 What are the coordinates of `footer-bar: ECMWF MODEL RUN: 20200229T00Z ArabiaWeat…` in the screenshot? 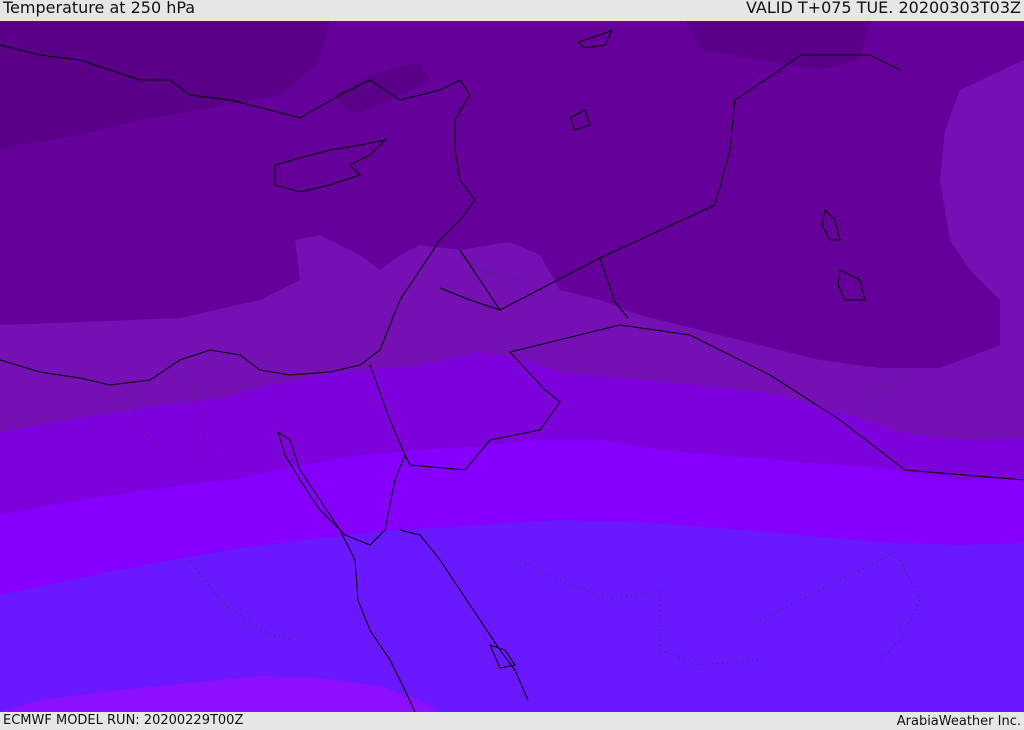 It's located at (512, 720).